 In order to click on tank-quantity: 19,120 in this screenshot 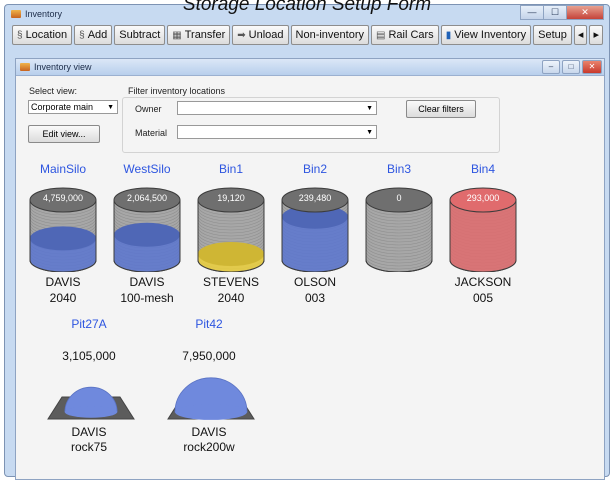, I will do `click(231, 198)`.